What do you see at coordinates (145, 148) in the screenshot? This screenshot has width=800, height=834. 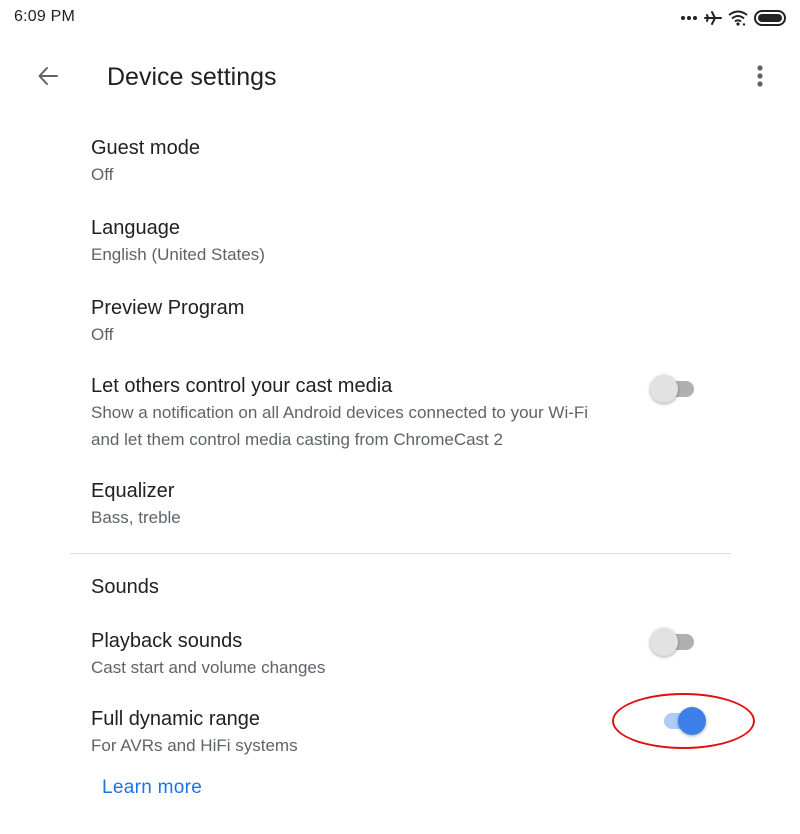 I see `setting-title: Guest mode` at bounding box center [145, 148].